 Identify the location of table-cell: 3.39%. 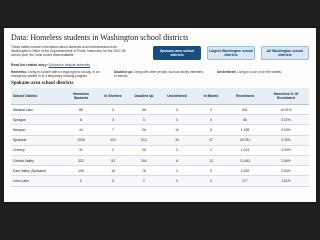
(286, 140).